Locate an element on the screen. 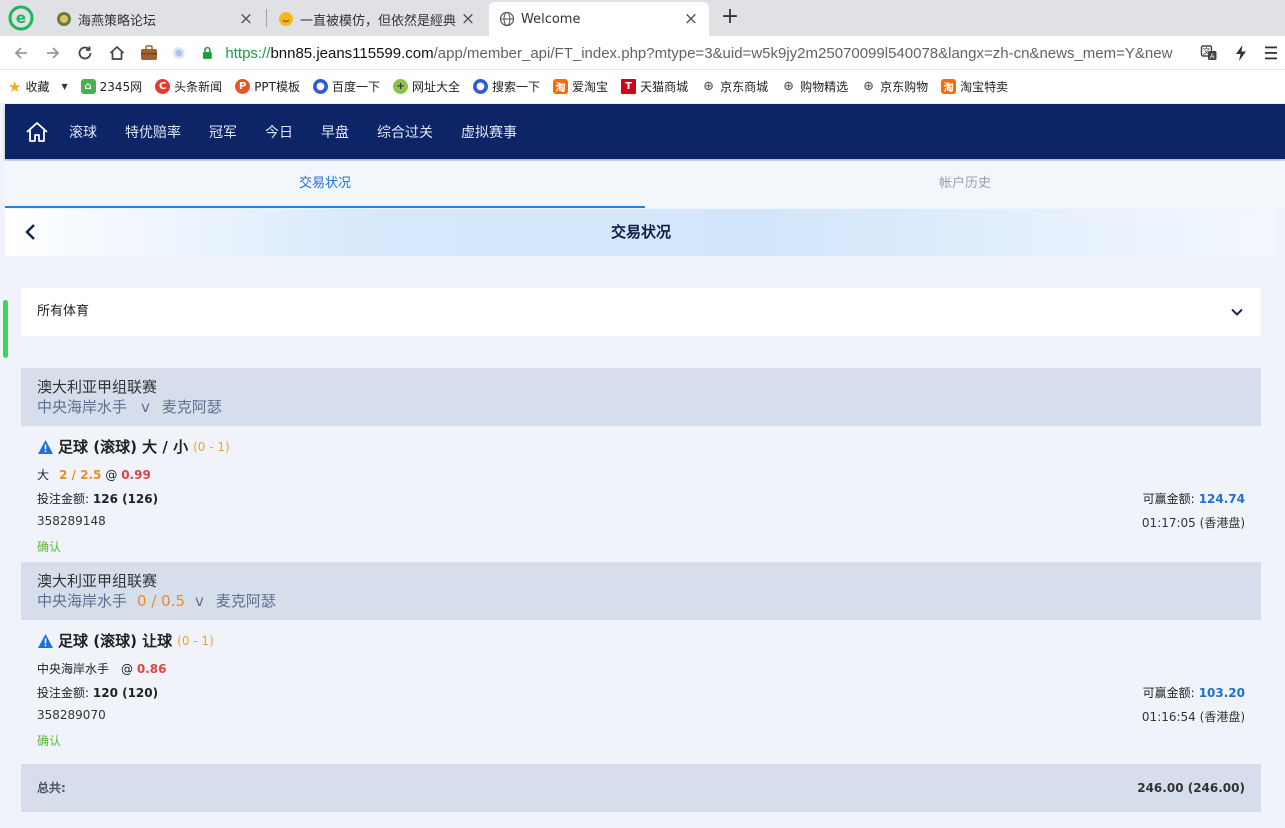 Image resolution: width=1285 pixels, height=828 pixels. bookmark-favorites: ★ 收藏 ▼ is located at coordinates (38, 87).